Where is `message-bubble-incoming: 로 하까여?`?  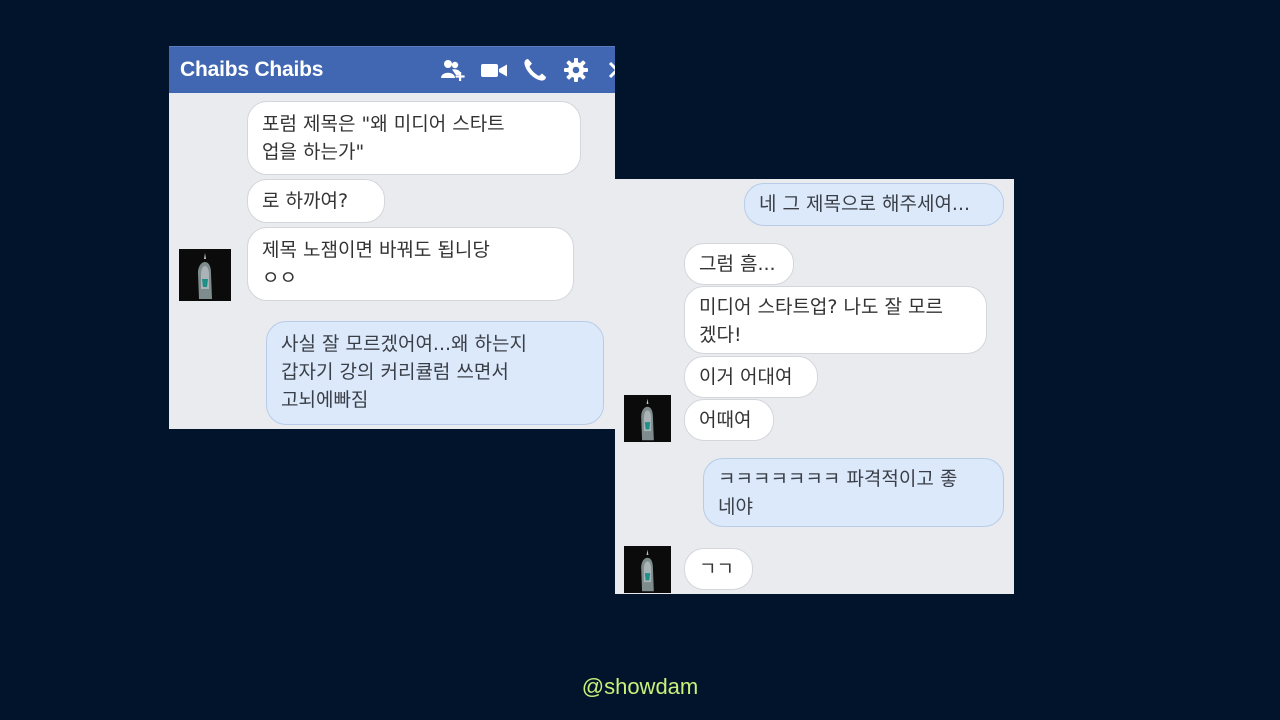
message-bubble-incoming: 로 하까여? is located at coordinates (316, 201).